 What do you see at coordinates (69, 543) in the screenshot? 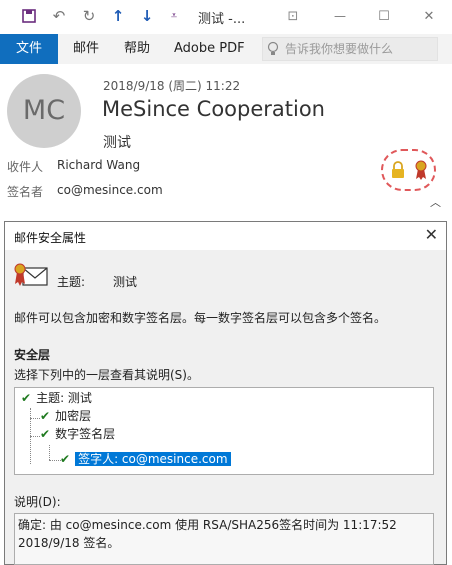
I see `explanation-line: 2018/9/18 签名。` at bounding box center [69, 543].